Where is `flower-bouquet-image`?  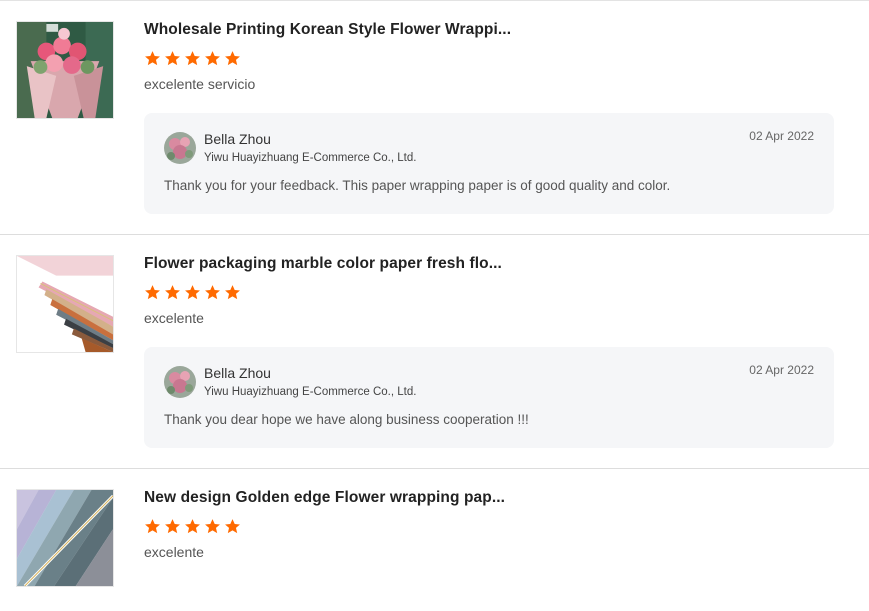
flower-bouquet-image is located at coordinates (65, 70).